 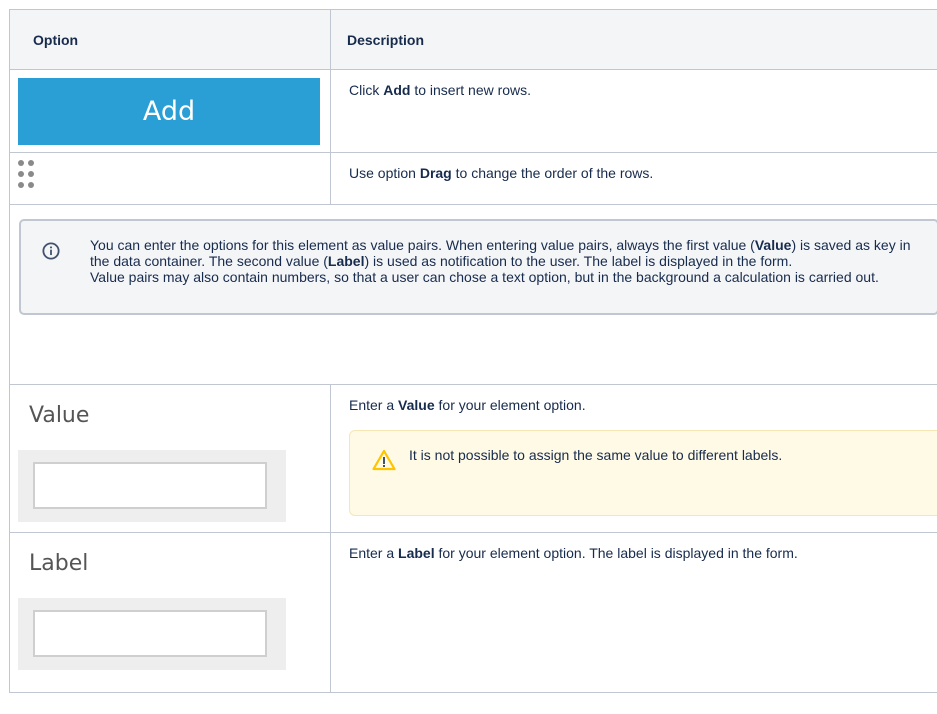 I want to click on add-button-image: Add, so click(x=169, y=111).